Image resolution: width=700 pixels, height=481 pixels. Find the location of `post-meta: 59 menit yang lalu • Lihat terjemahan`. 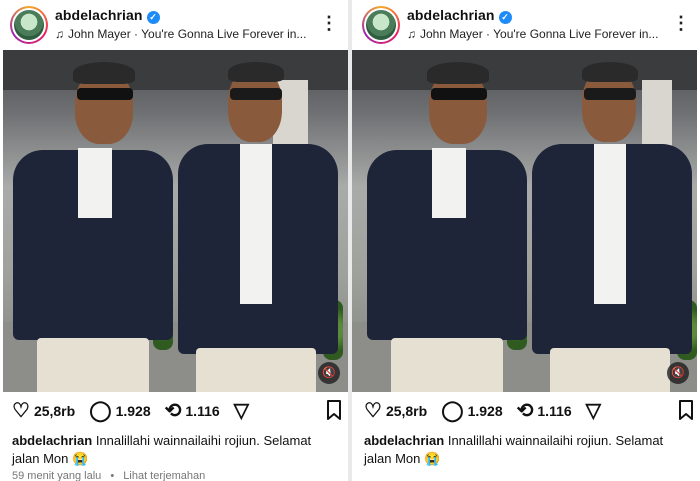

post-meta: 59 menit yang lalu • Lihat terjemahan is located at coordinates (108, 475).